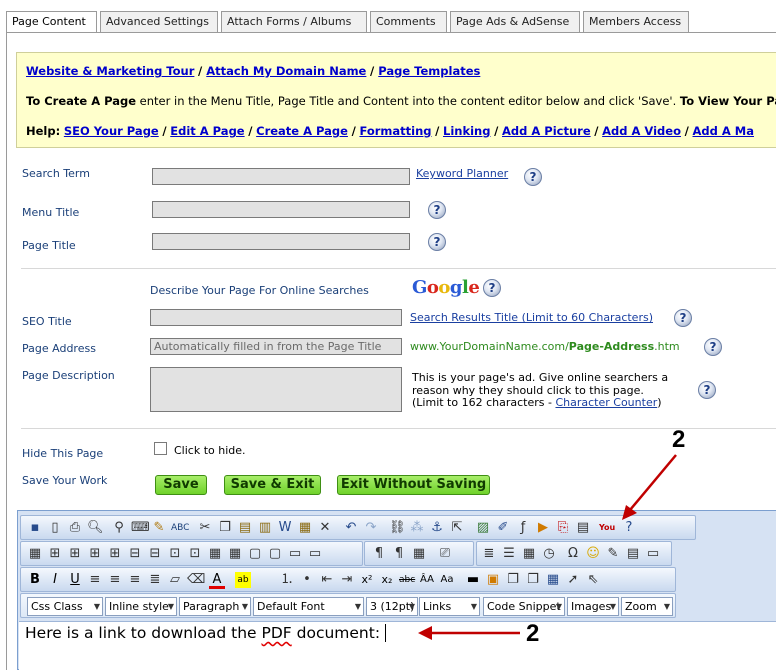 The image size is (776, 671). What do you see at coordinates (469, 633) in the screenshot?
I see `annotation-arrow-bottom` at bounding box center [469, 633].